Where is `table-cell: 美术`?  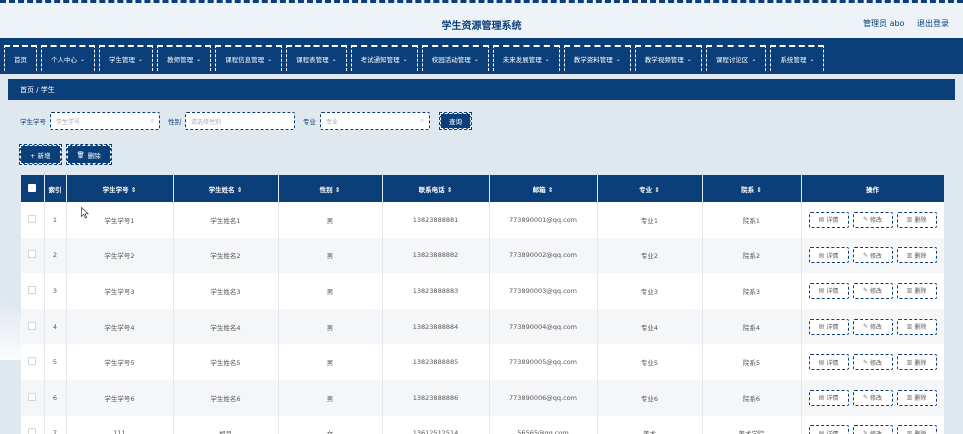
table-cell: 美术 is located at coordinates (650, 424).